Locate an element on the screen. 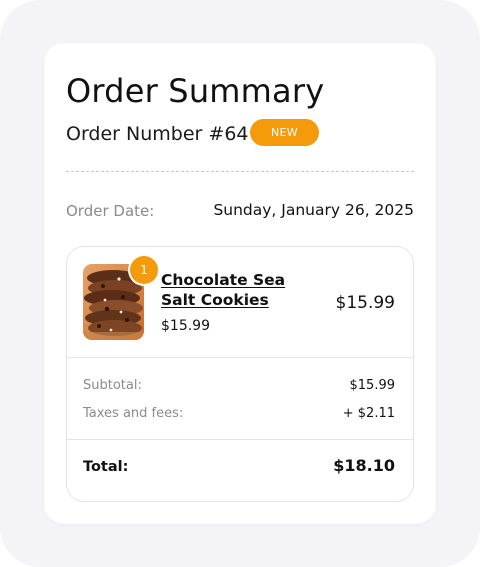  status-badge: NEW is located at coordinates (284, 132).